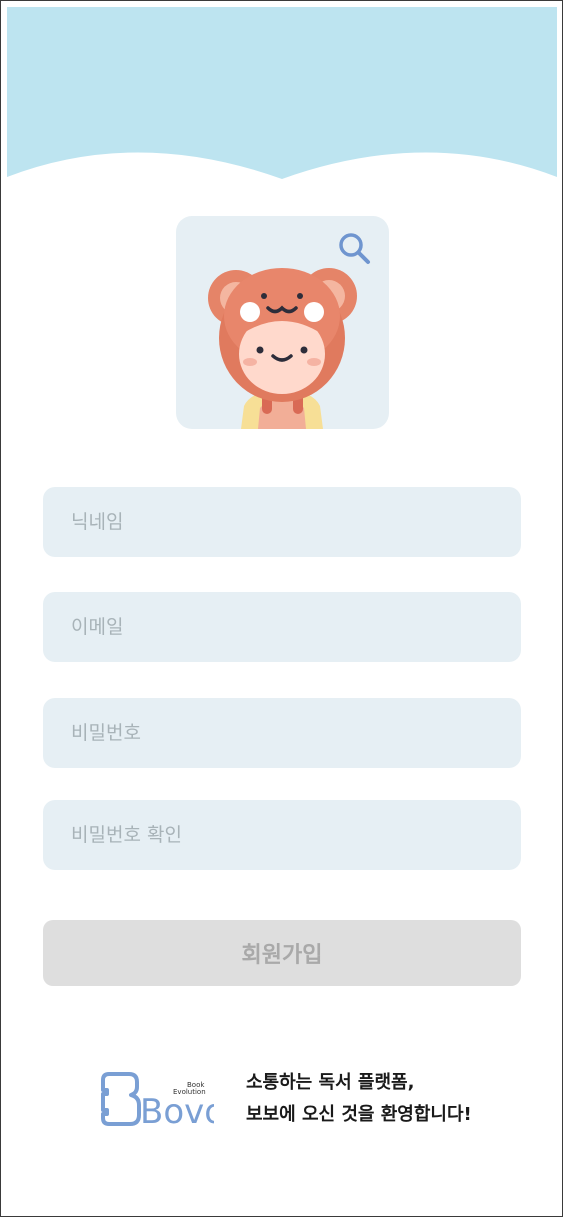 The height and width of the screenshot is (1217, 563). Describe the element at coordinates (282, 953) in the screenshot. I see `signup-button: 회원가입` at that location.